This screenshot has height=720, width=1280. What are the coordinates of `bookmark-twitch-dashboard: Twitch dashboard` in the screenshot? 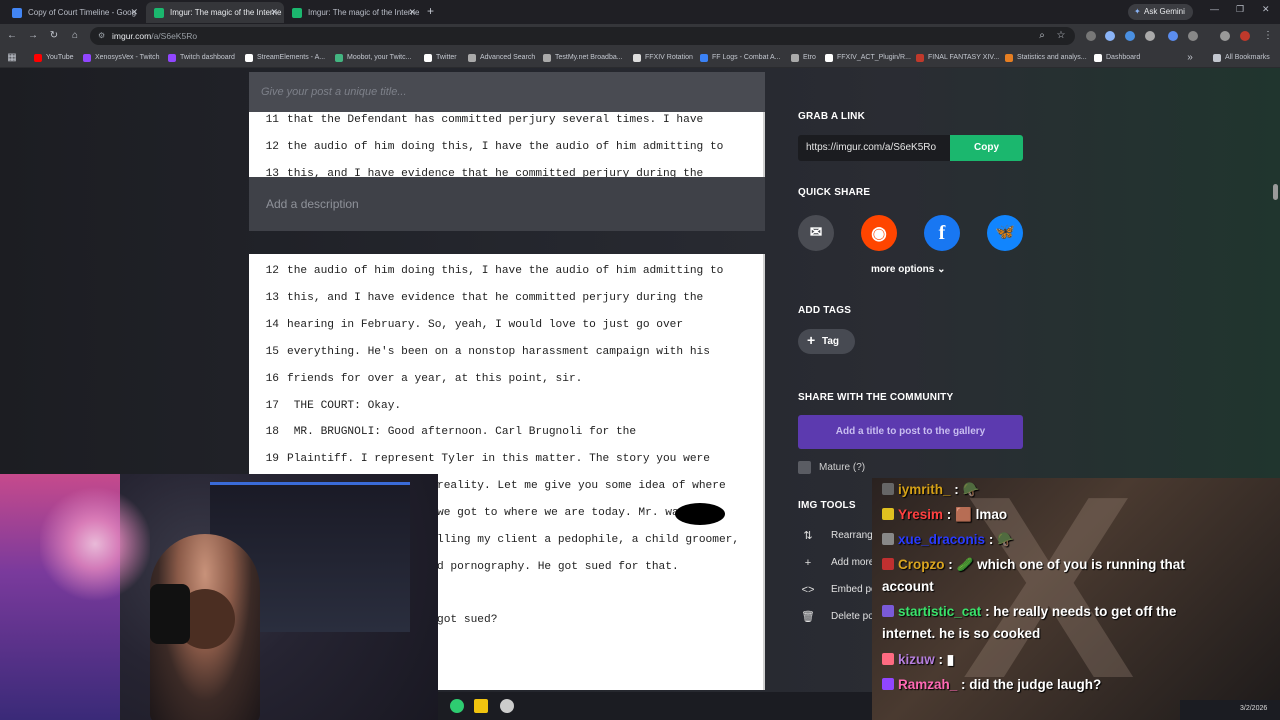 It's located at (201, 58).